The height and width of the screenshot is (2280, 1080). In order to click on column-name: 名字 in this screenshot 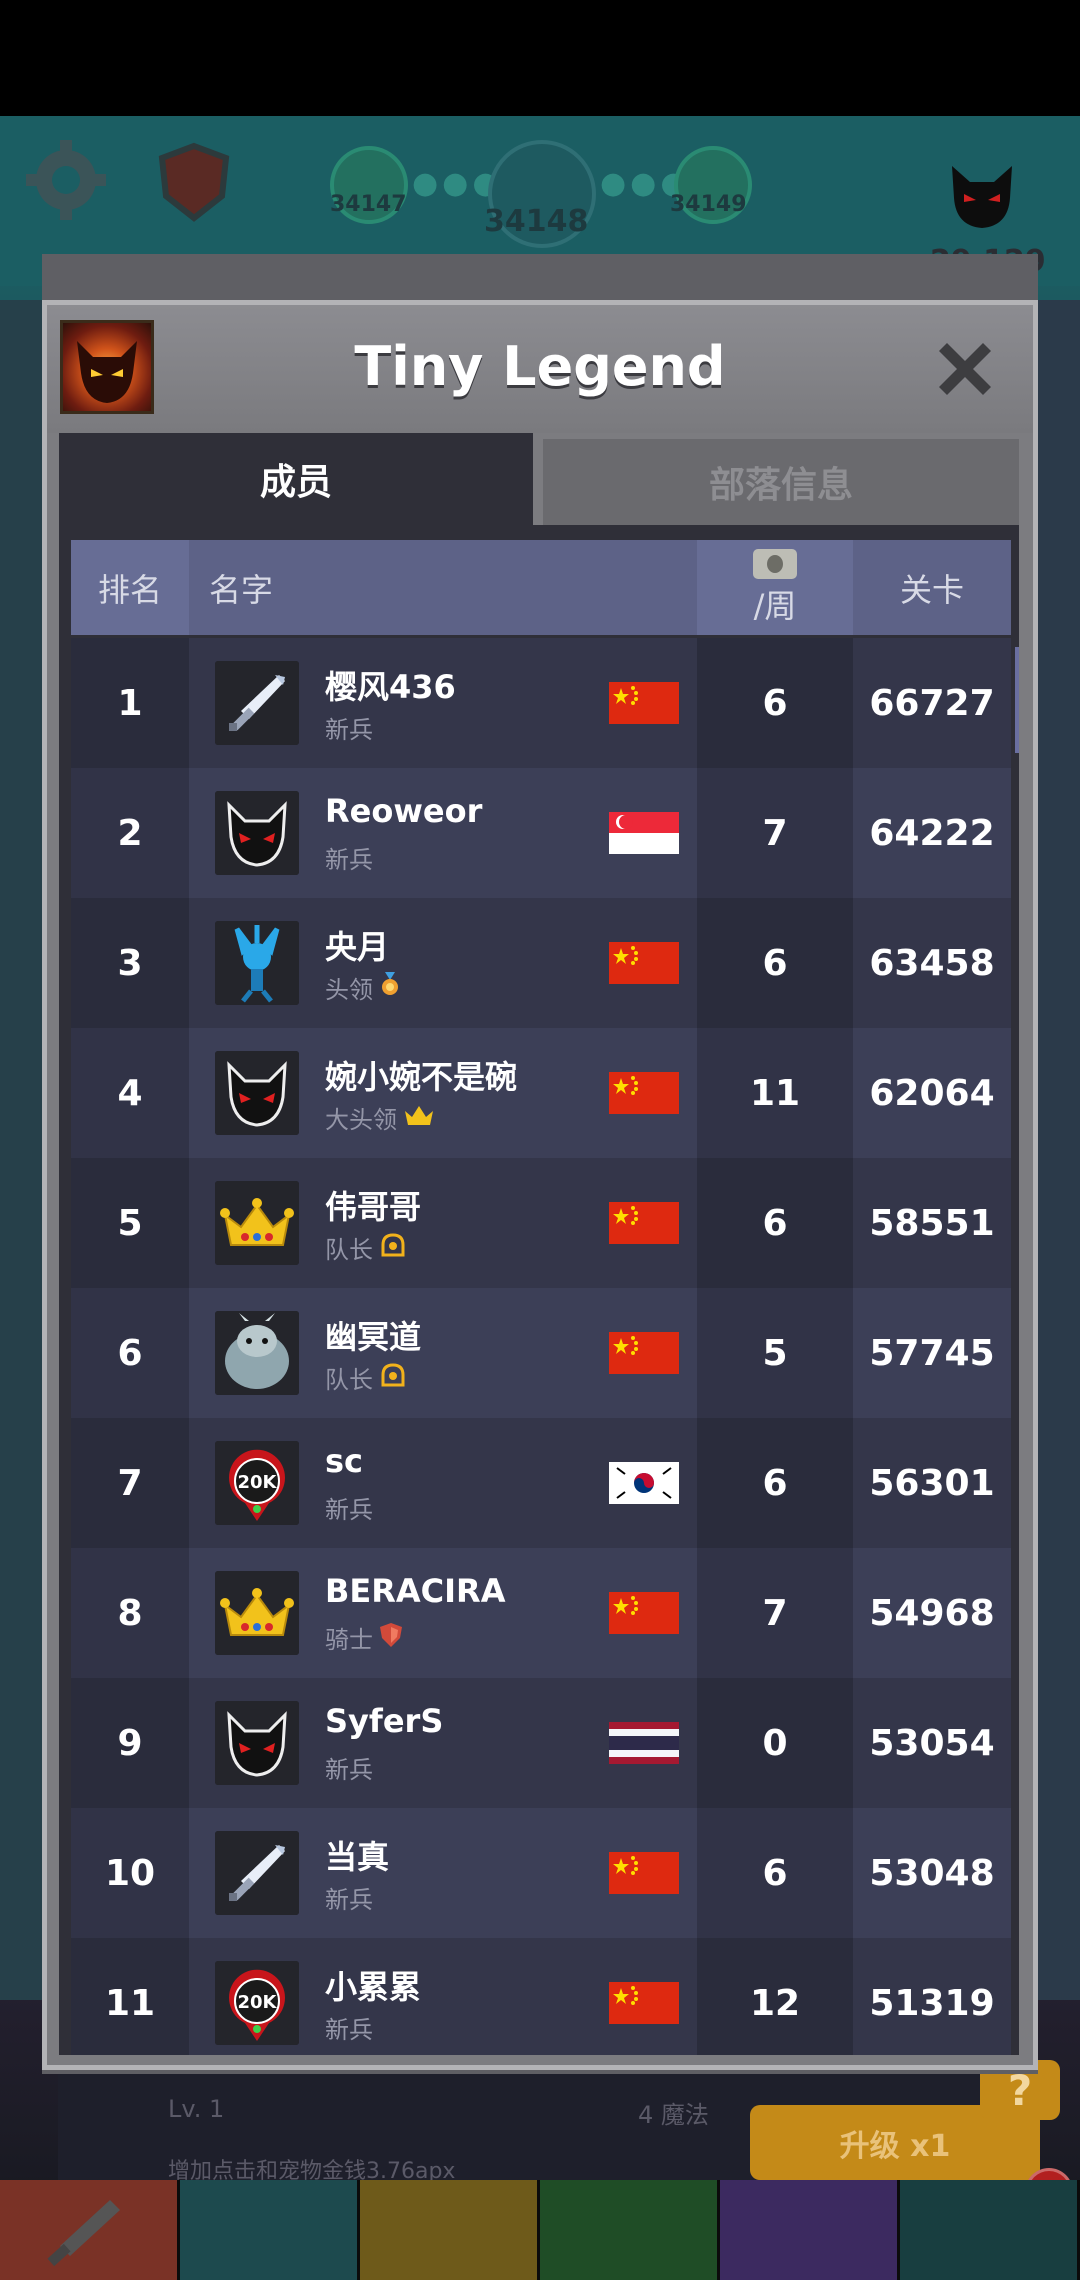, I will do `click(241, 589)`.